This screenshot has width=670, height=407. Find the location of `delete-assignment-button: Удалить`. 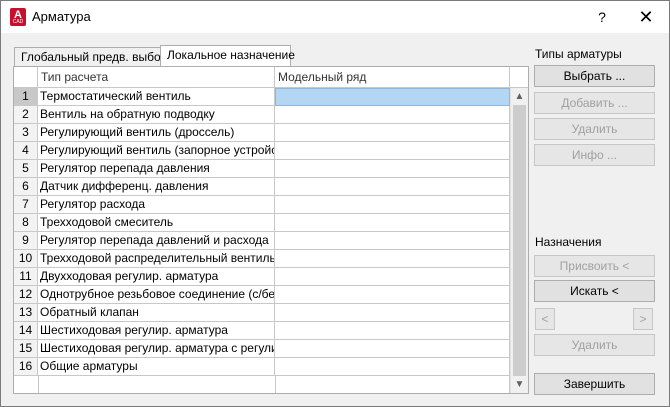

delete-assignment-button: Удалить is located at coordinates (594, 345).